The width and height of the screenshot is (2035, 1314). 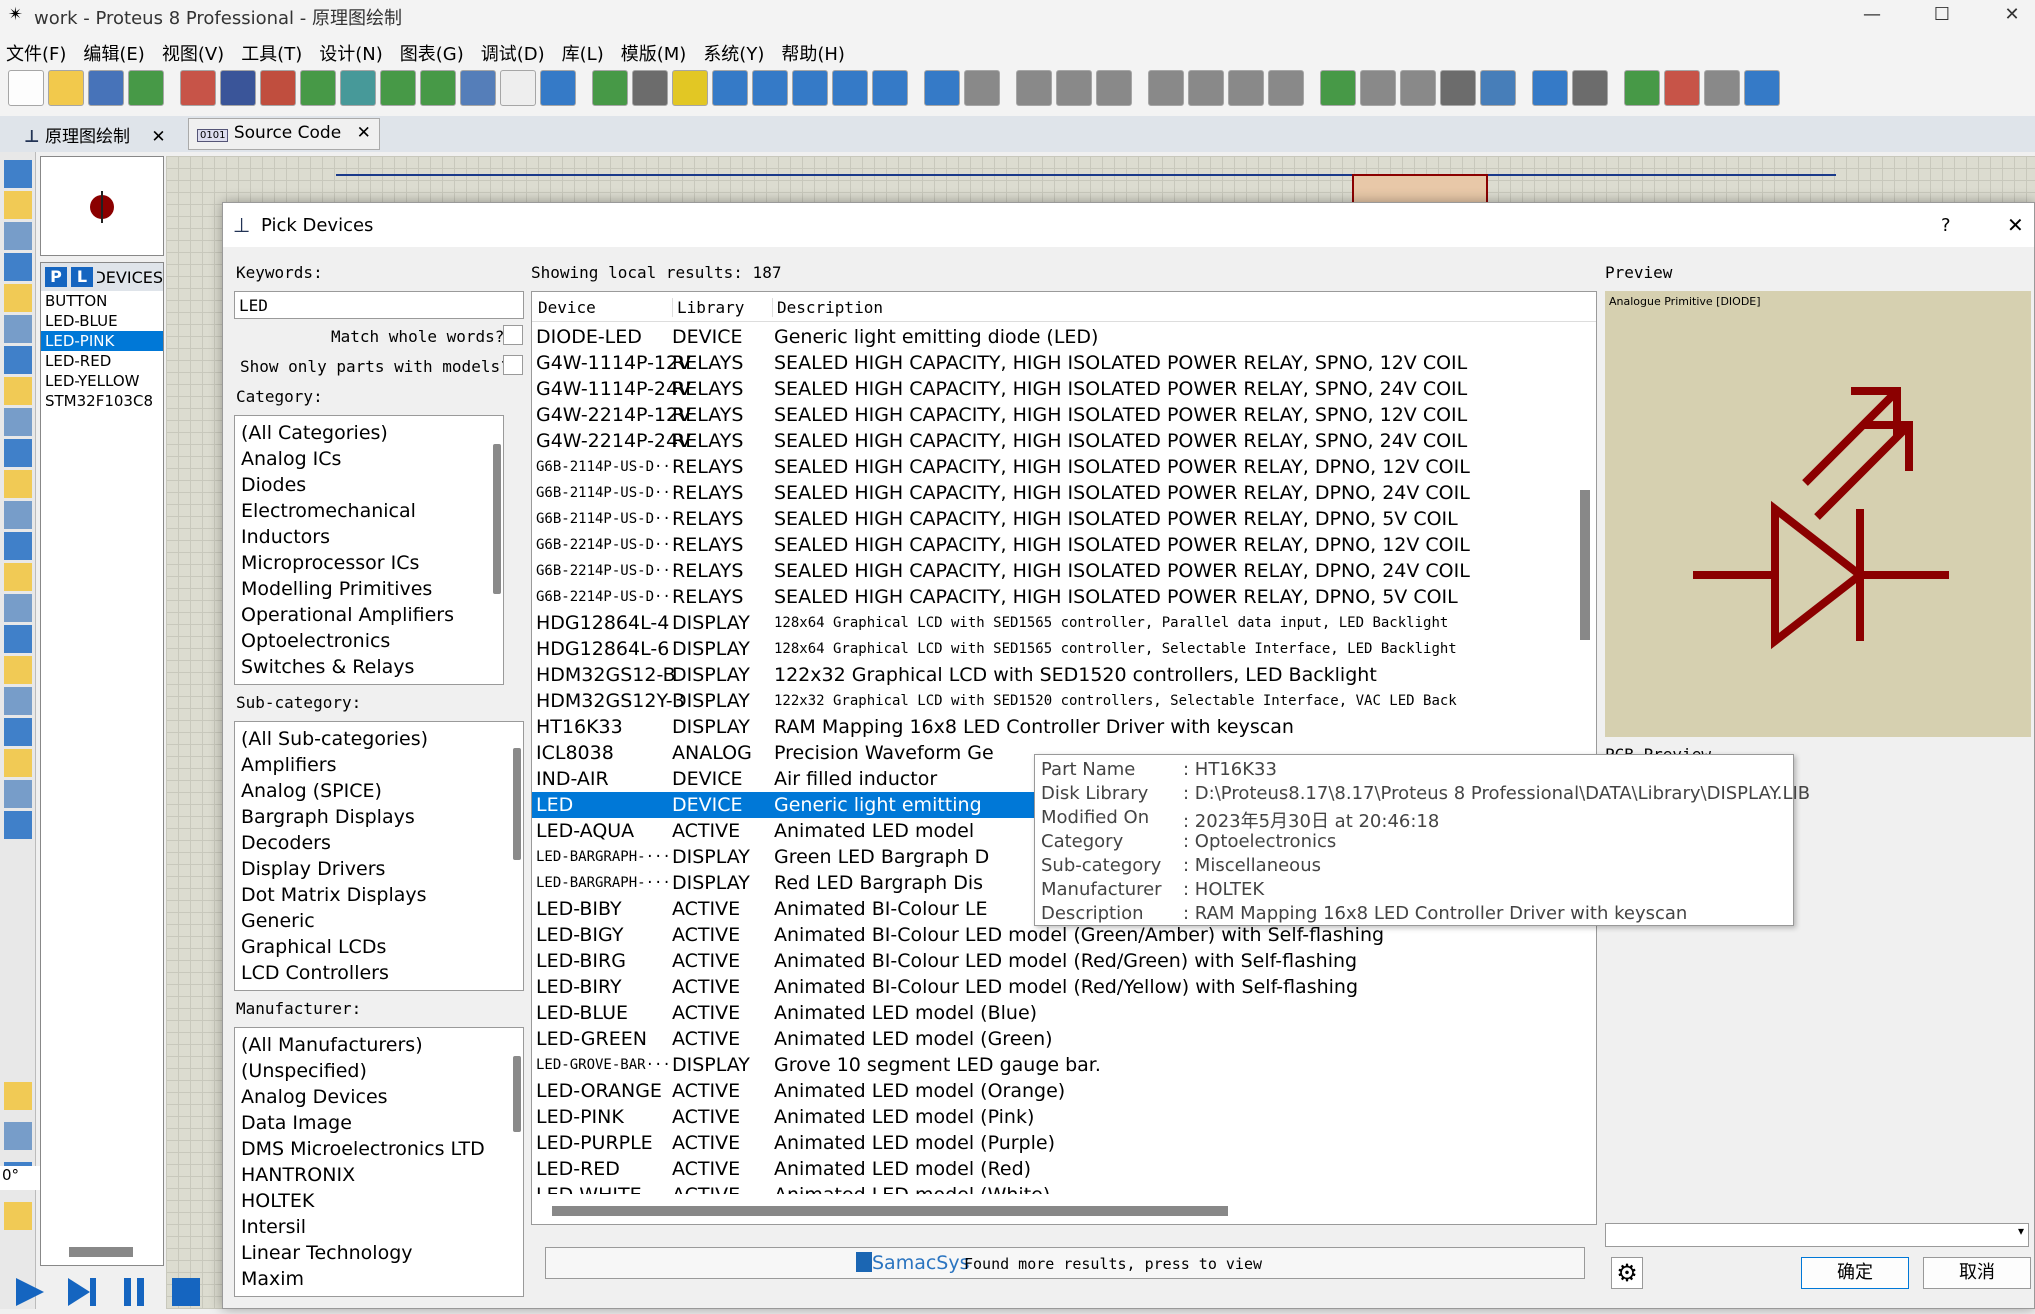 What do you see at coordinates (1052, 1169) in the screenshot?
I see `result-row: LED-RED ACTIVE Animated LED model (Red)` at bounding box center [1052, 1169].